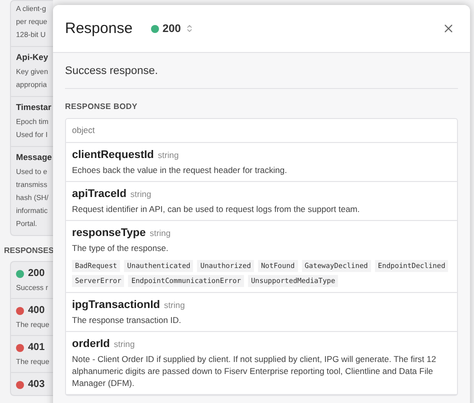 This screenshot has height=403, width=474. What do you see at coordinates (101, 106) in the screenshot?
I see `section-heading: RESPONSE BODY` at bounding box center [101, 106].